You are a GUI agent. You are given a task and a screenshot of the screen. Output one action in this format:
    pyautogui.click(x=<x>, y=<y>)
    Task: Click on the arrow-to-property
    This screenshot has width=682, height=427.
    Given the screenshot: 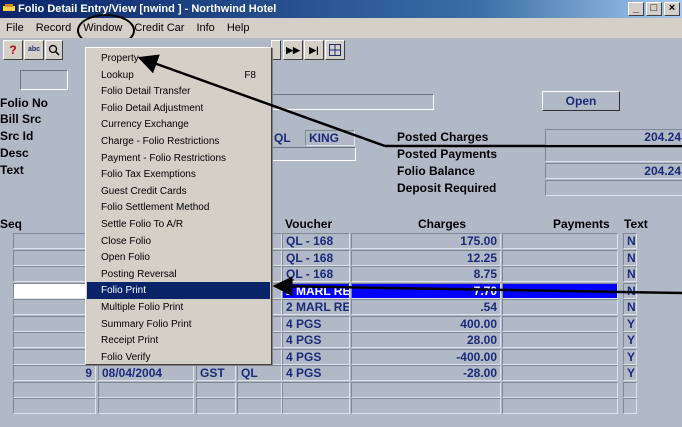 What is the action you would take?
    pyautogui.click(x=261, y=101)
    